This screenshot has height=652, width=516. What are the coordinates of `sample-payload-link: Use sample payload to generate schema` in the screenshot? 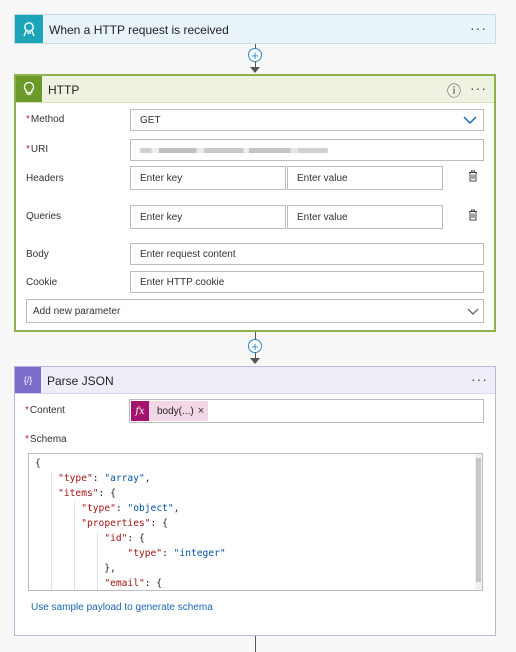 It's located at (122, 607).